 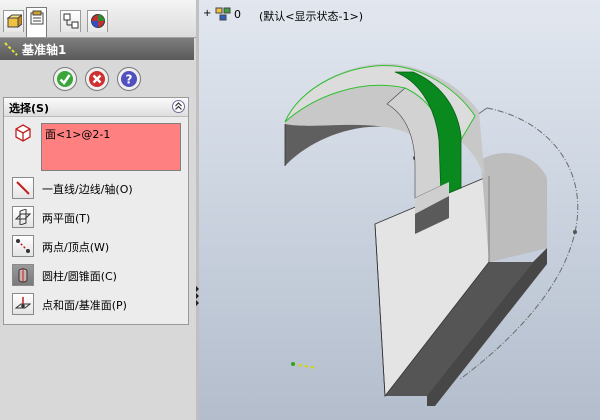 What do you see at coordinates (23, 246) in the screenshot?
I see `two-points-icon` at bounding box center [23, 246].